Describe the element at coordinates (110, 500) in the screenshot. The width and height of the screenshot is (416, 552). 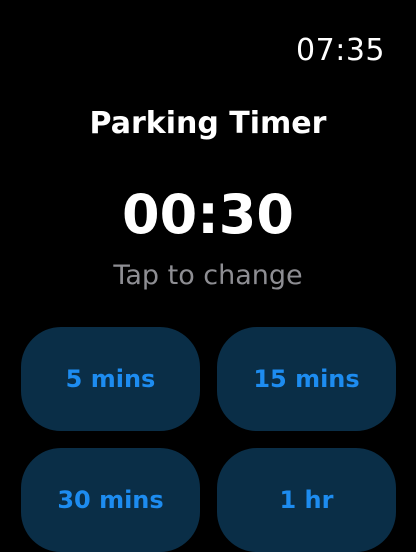
I see `preset-30-mins-button: 30 mins` at that location.